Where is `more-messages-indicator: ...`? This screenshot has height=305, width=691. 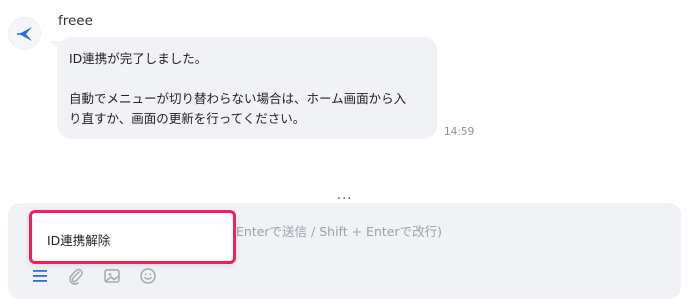 more-messages-indicator: ... is located at coordinates (344, 195).